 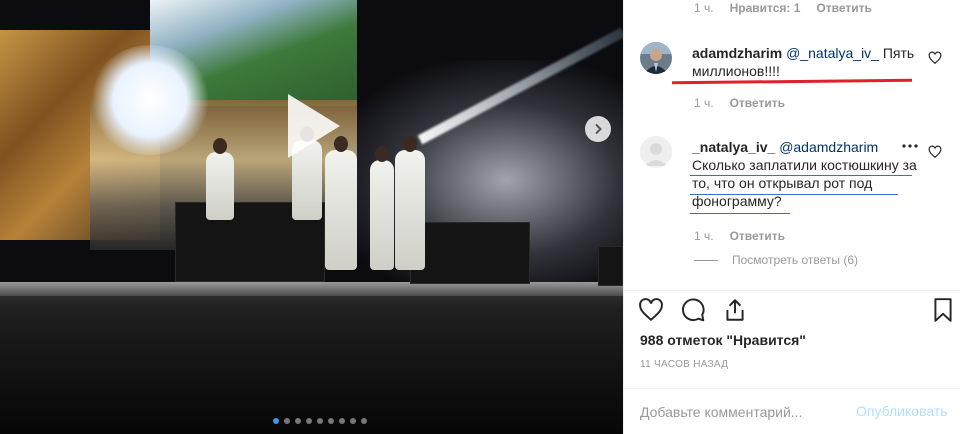 What do you see at coordinates (795, 260) in the screenshot?
I see `view-replies-label: Посмотреть ответы (6)` at bounding box center [795, 260].